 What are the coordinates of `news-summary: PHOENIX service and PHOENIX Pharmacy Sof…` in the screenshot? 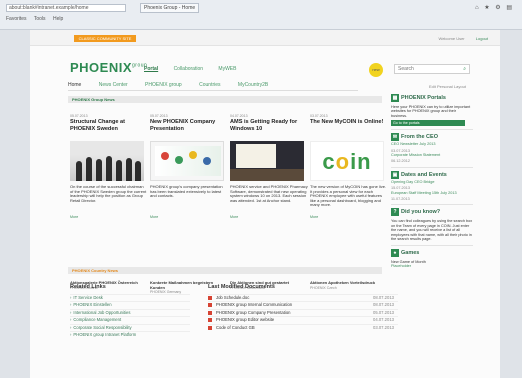 It's located at (269, 194).